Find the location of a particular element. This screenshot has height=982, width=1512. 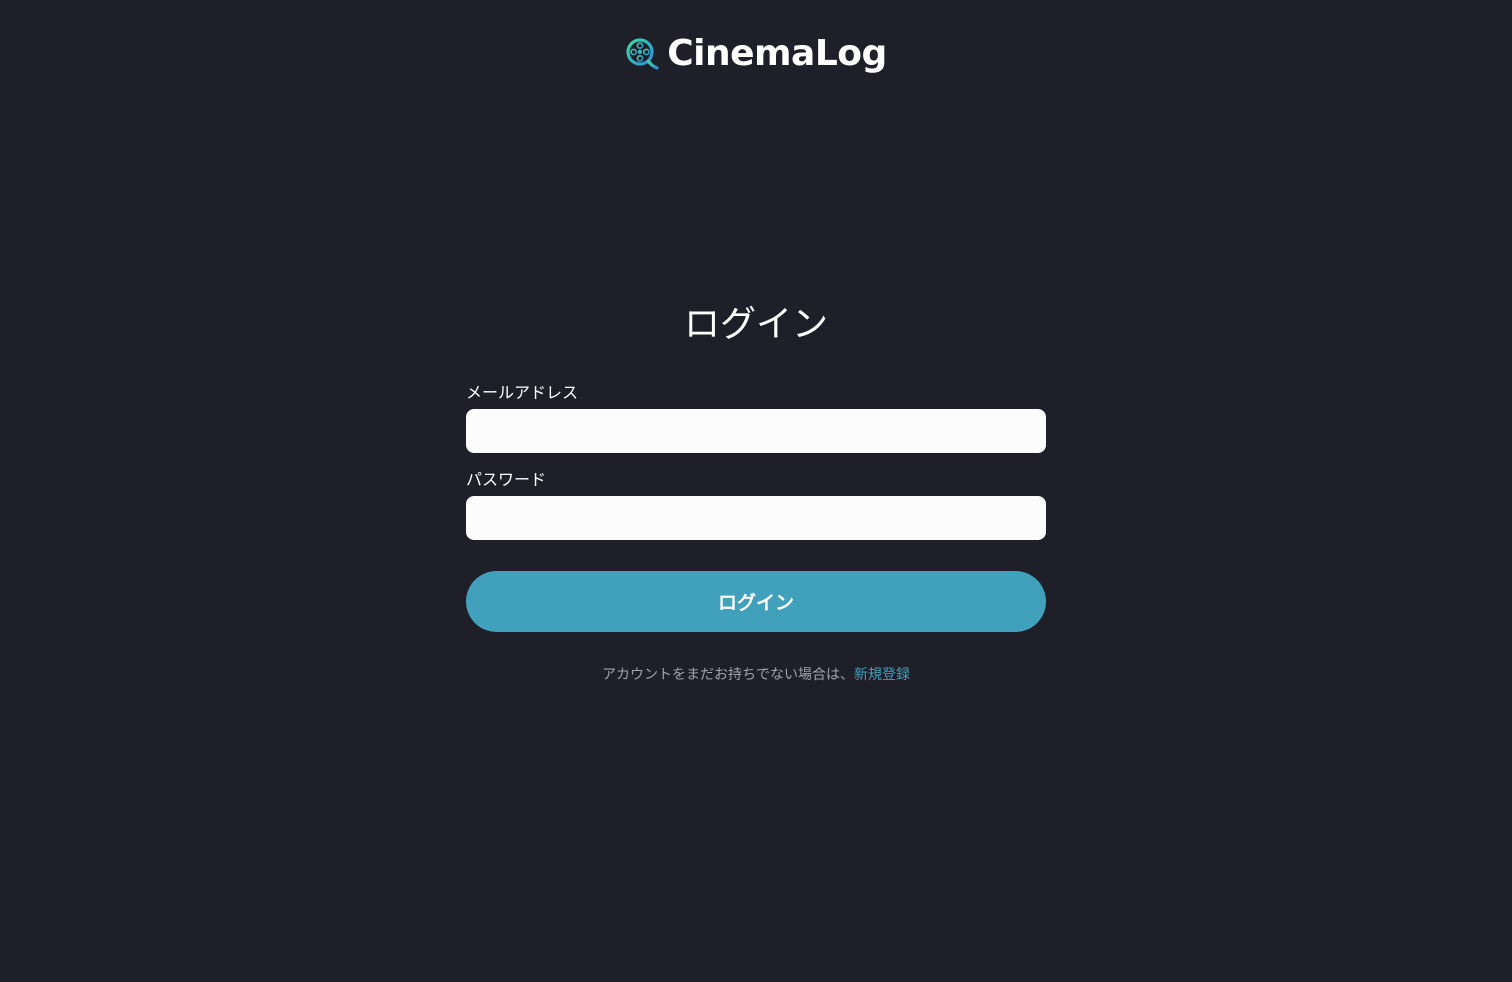

password-field-group: パスワード is located at coordinates (756, 503).